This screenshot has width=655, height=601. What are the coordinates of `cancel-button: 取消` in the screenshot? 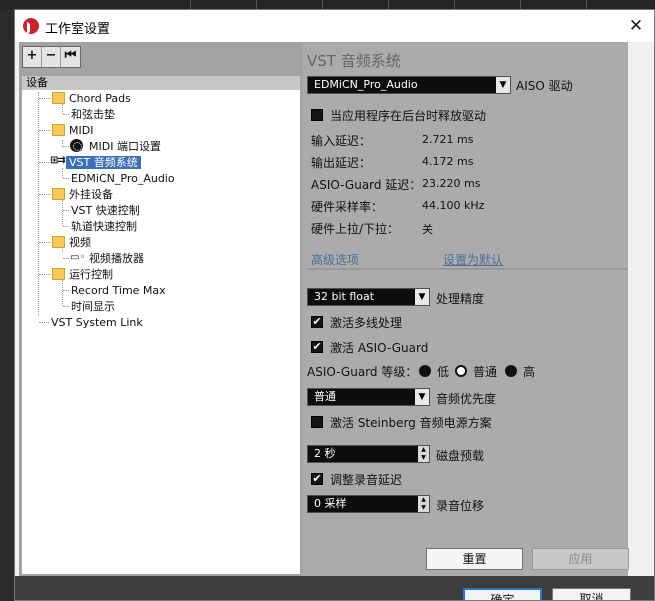 It's located at (591, 594).